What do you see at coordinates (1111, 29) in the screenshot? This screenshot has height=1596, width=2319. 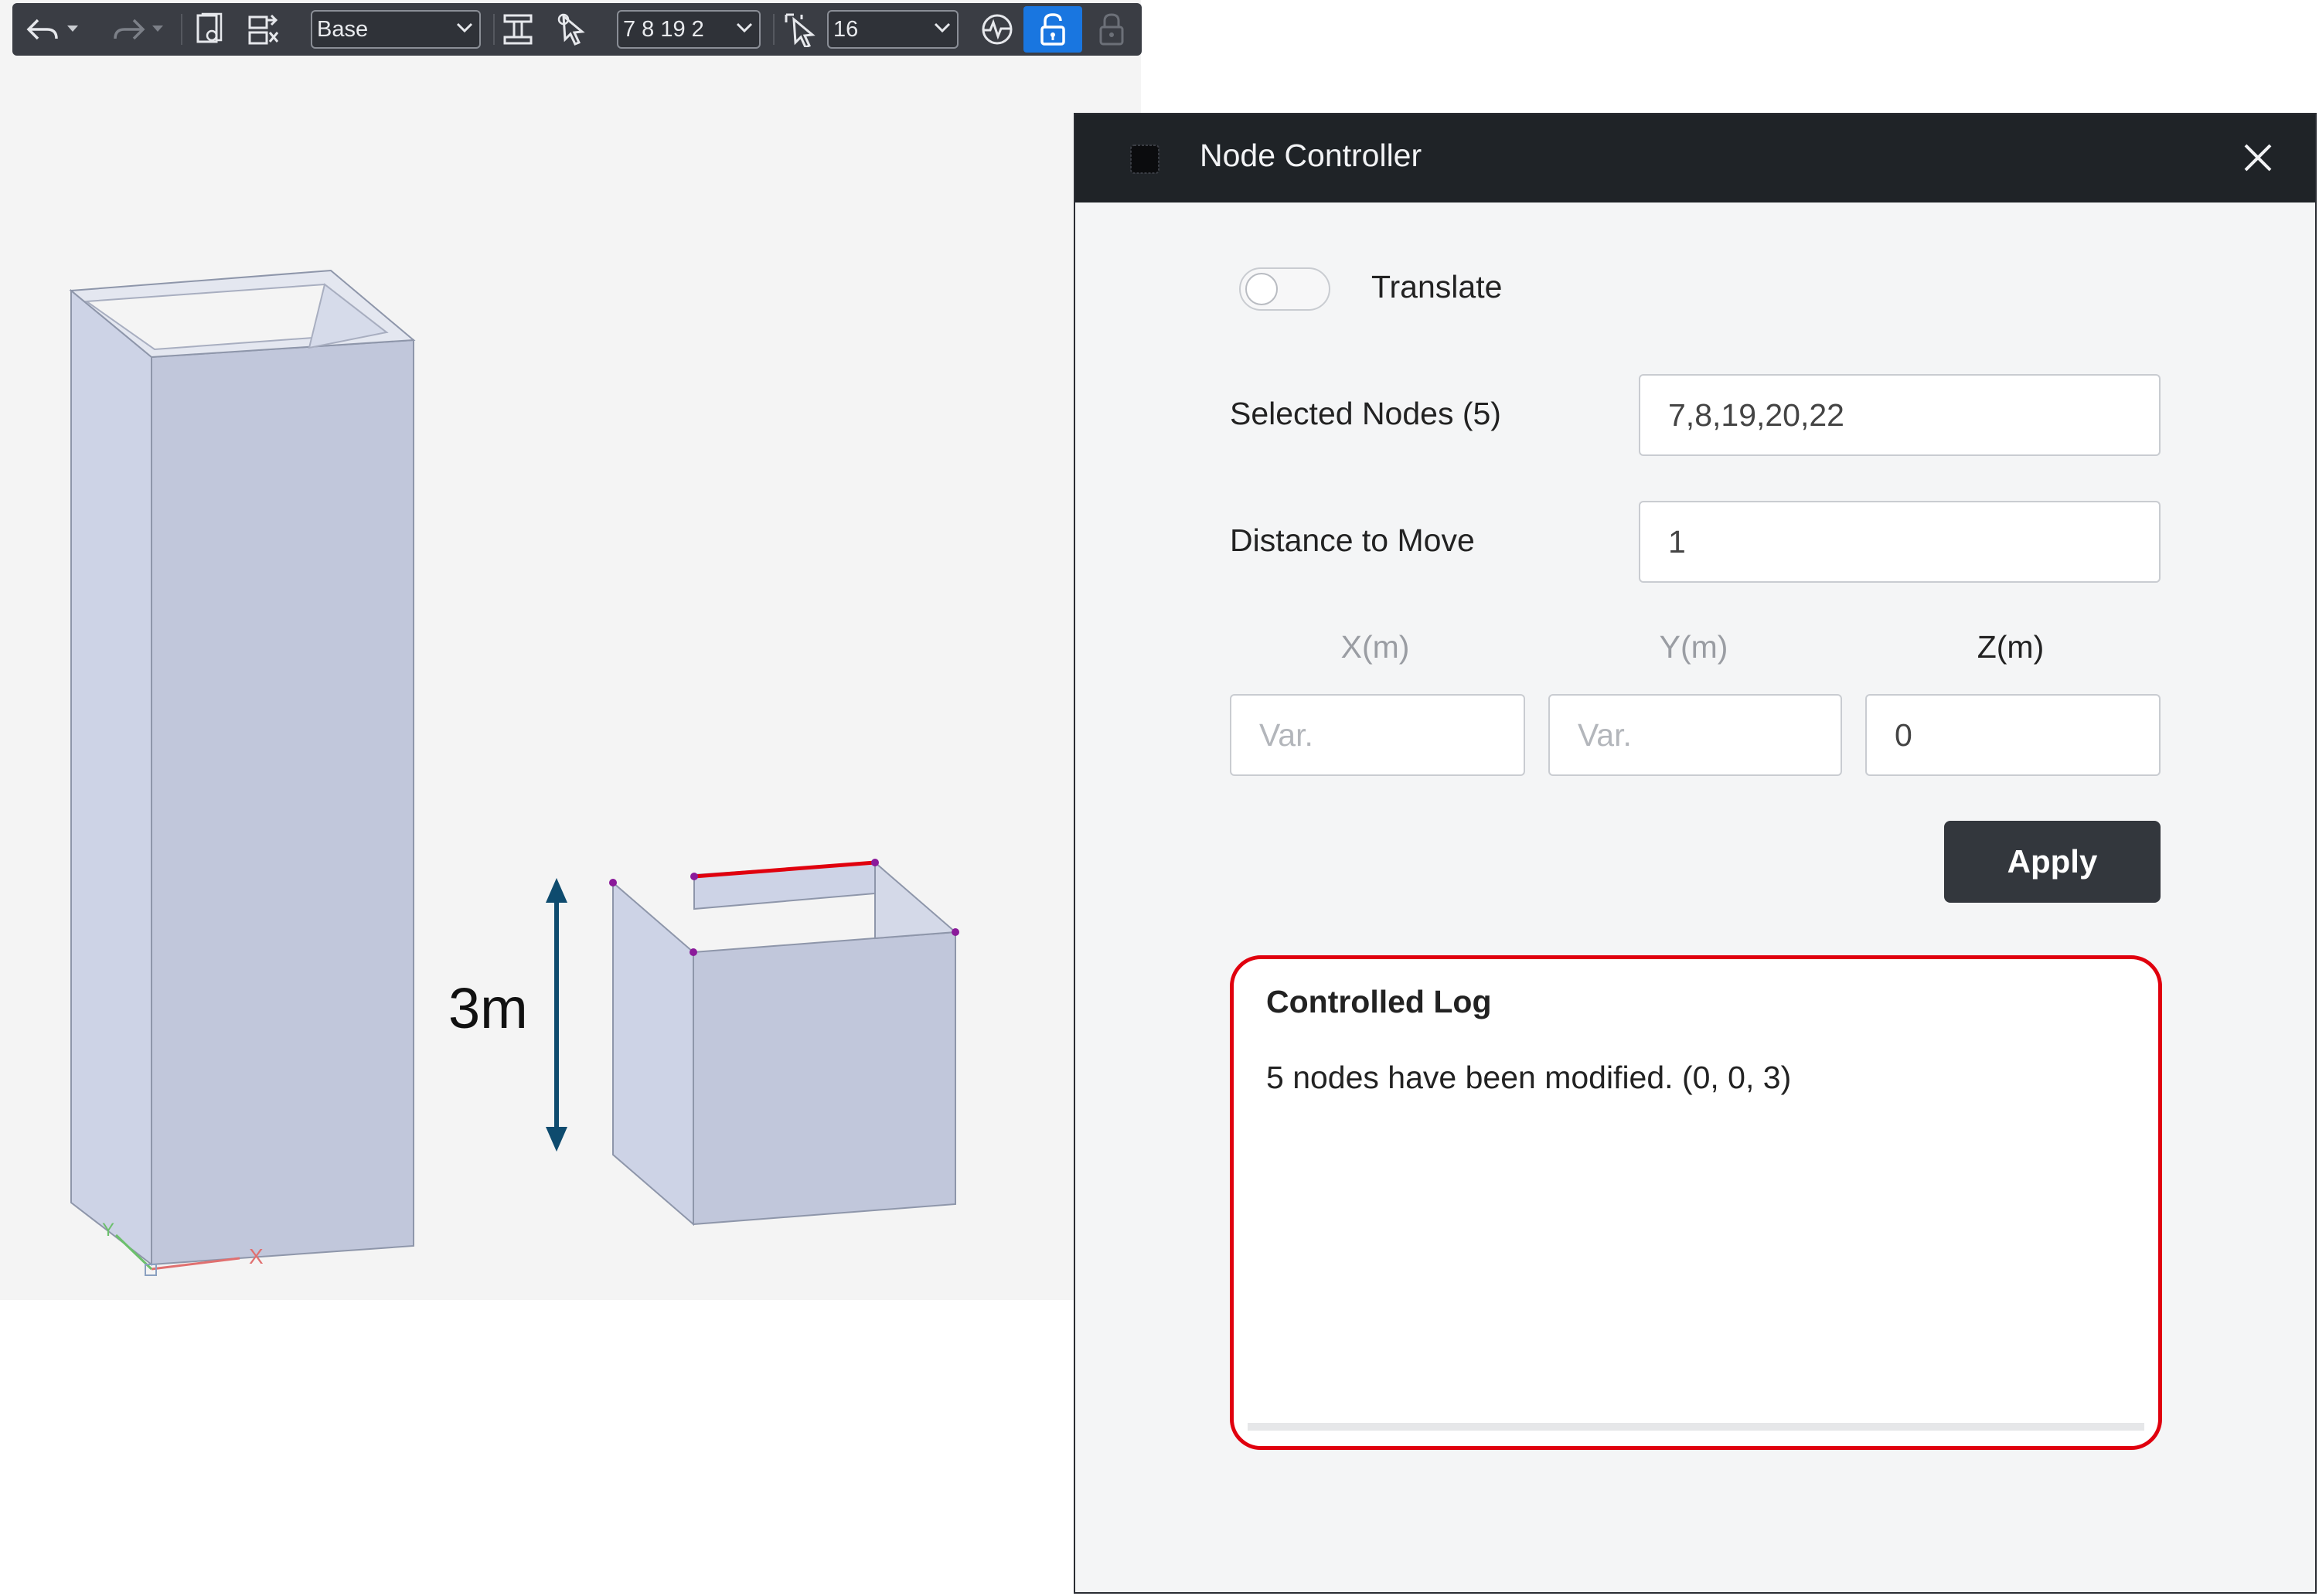 I see `lock-icon` at bounding box center [1111, 29].